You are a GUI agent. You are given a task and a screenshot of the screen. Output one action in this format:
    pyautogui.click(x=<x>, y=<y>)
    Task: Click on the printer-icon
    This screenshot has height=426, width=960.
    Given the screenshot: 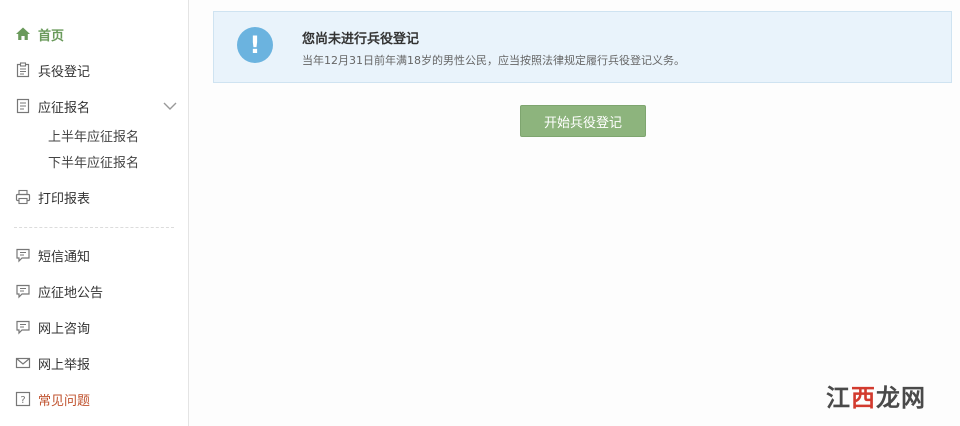 What is the action you would take?
    pyautogui.click(x=23, y=197)
    